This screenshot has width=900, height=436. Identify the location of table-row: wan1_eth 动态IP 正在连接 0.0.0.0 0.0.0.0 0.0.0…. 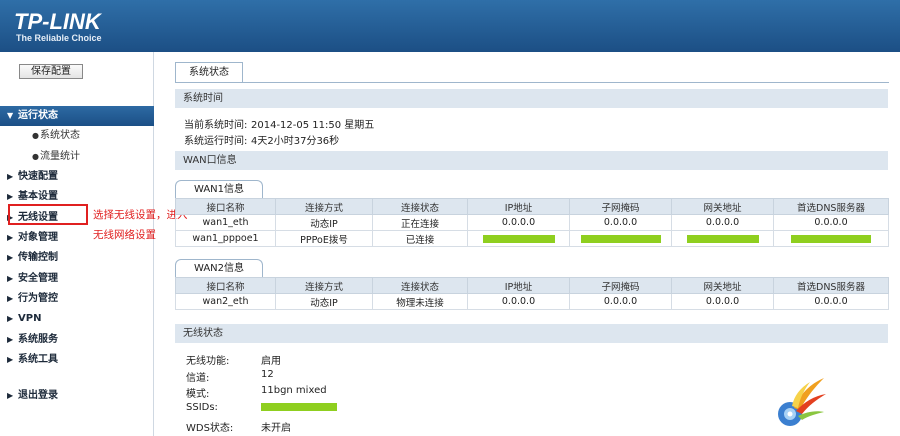
(532, 222).